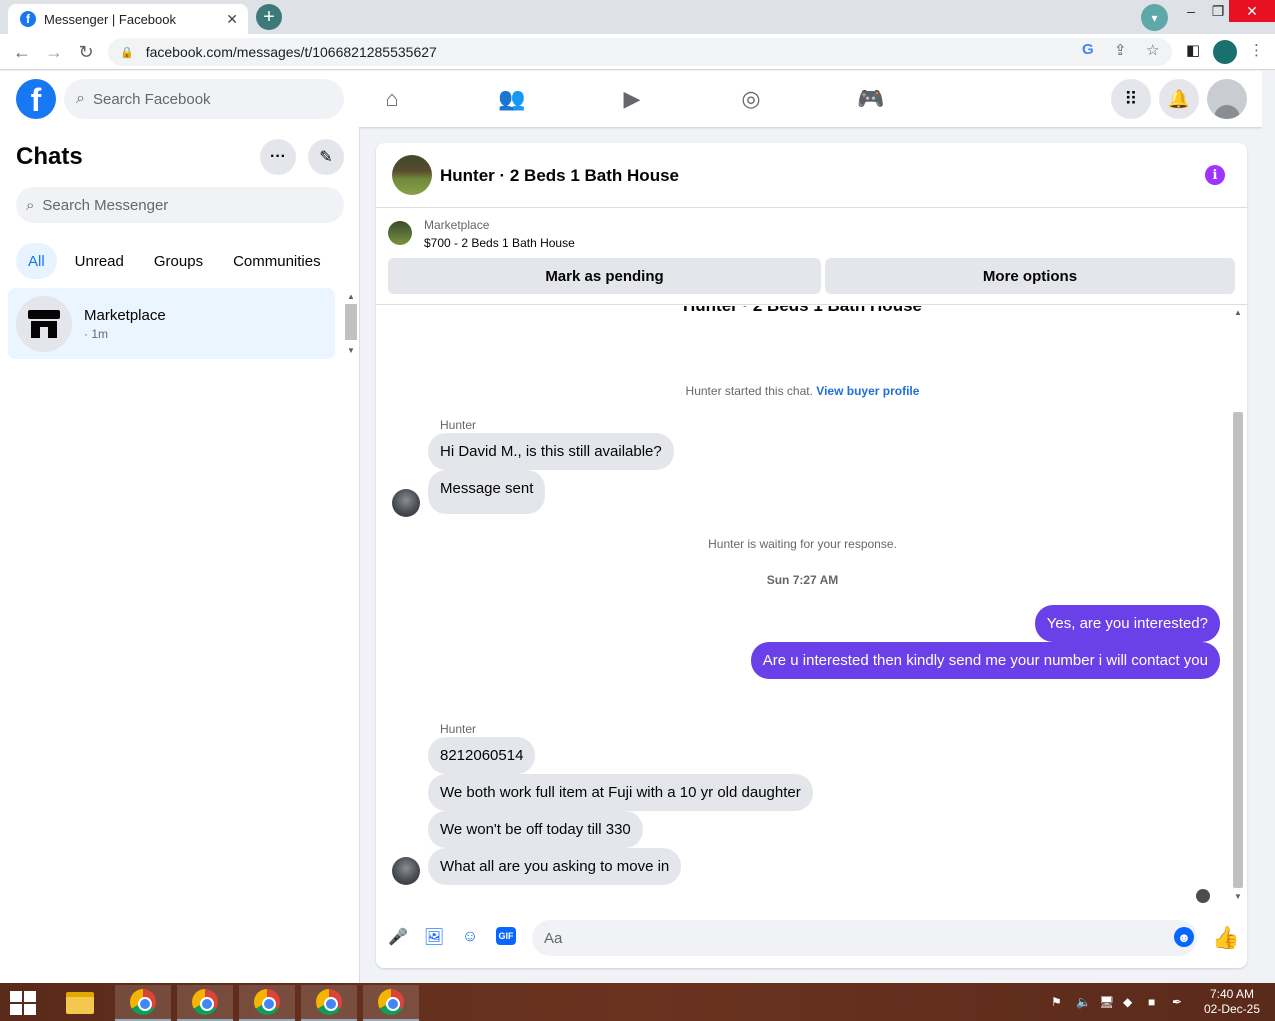 Image resolution: width=1275 pixels, height=1021 pixels. I want to click on messenger-search-placeholder: Search Messenger, so click(105, 205).